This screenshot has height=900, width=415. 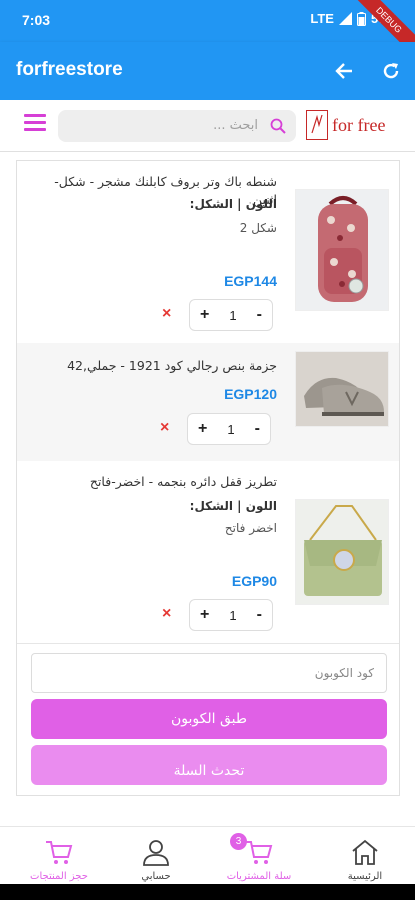 What do you see at coordinates (209, 719) in the screenshot?
I see `apply-coupon-button: طبق الكوبون` at bounding box center [209, 719].